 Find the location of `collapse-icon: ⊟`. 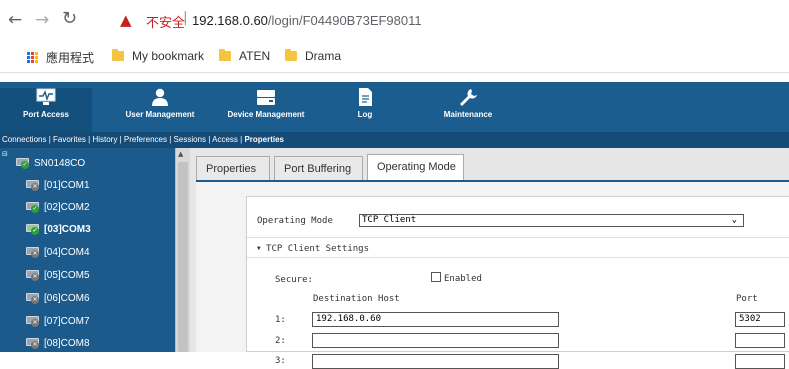

collapse-icon: ⊟ is located at coordinates (5, 154).